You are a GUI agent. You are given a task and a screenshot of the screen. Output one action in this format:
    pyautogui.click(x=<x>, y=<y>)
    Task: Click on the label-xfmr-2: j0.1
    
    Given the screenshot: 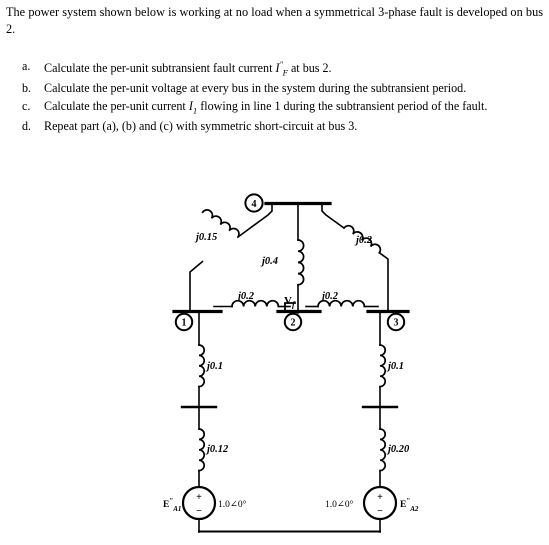 What is the action you would take?
    pyautogui.click(x=395, y=366)
    